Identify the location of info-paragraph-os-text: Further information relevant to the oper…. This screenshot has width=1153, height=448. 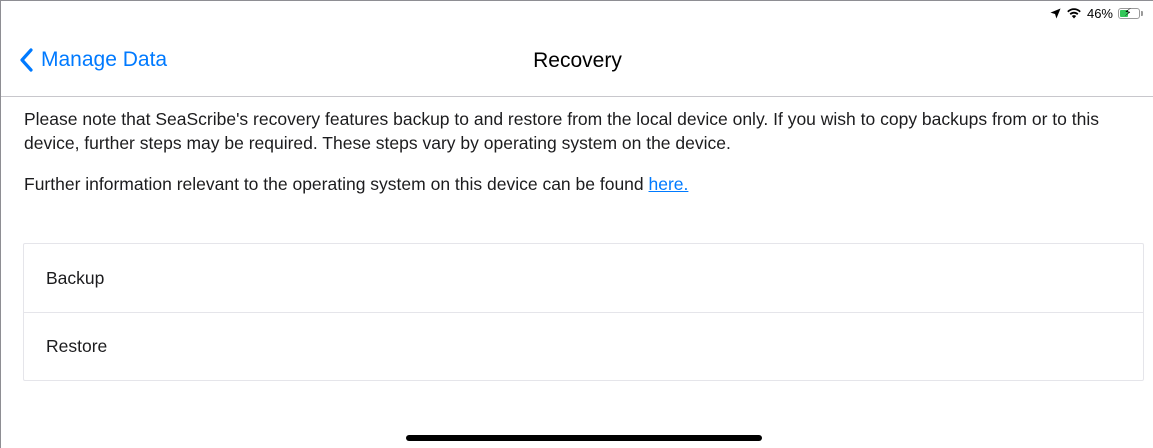
(336, 184).